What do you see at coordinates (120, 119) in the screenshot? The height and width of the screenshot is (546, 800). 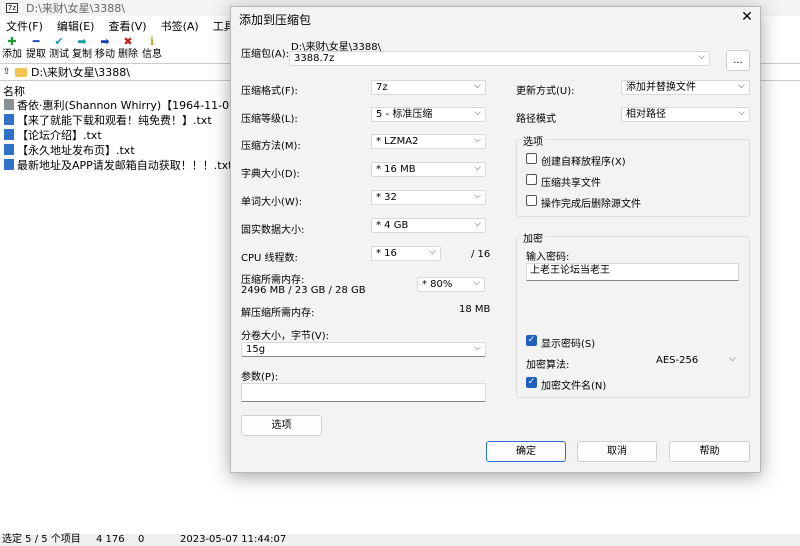 I see `list-item: 【来了就能下载和观看！纯免费！】.txt` at bounding box center [120, 119].